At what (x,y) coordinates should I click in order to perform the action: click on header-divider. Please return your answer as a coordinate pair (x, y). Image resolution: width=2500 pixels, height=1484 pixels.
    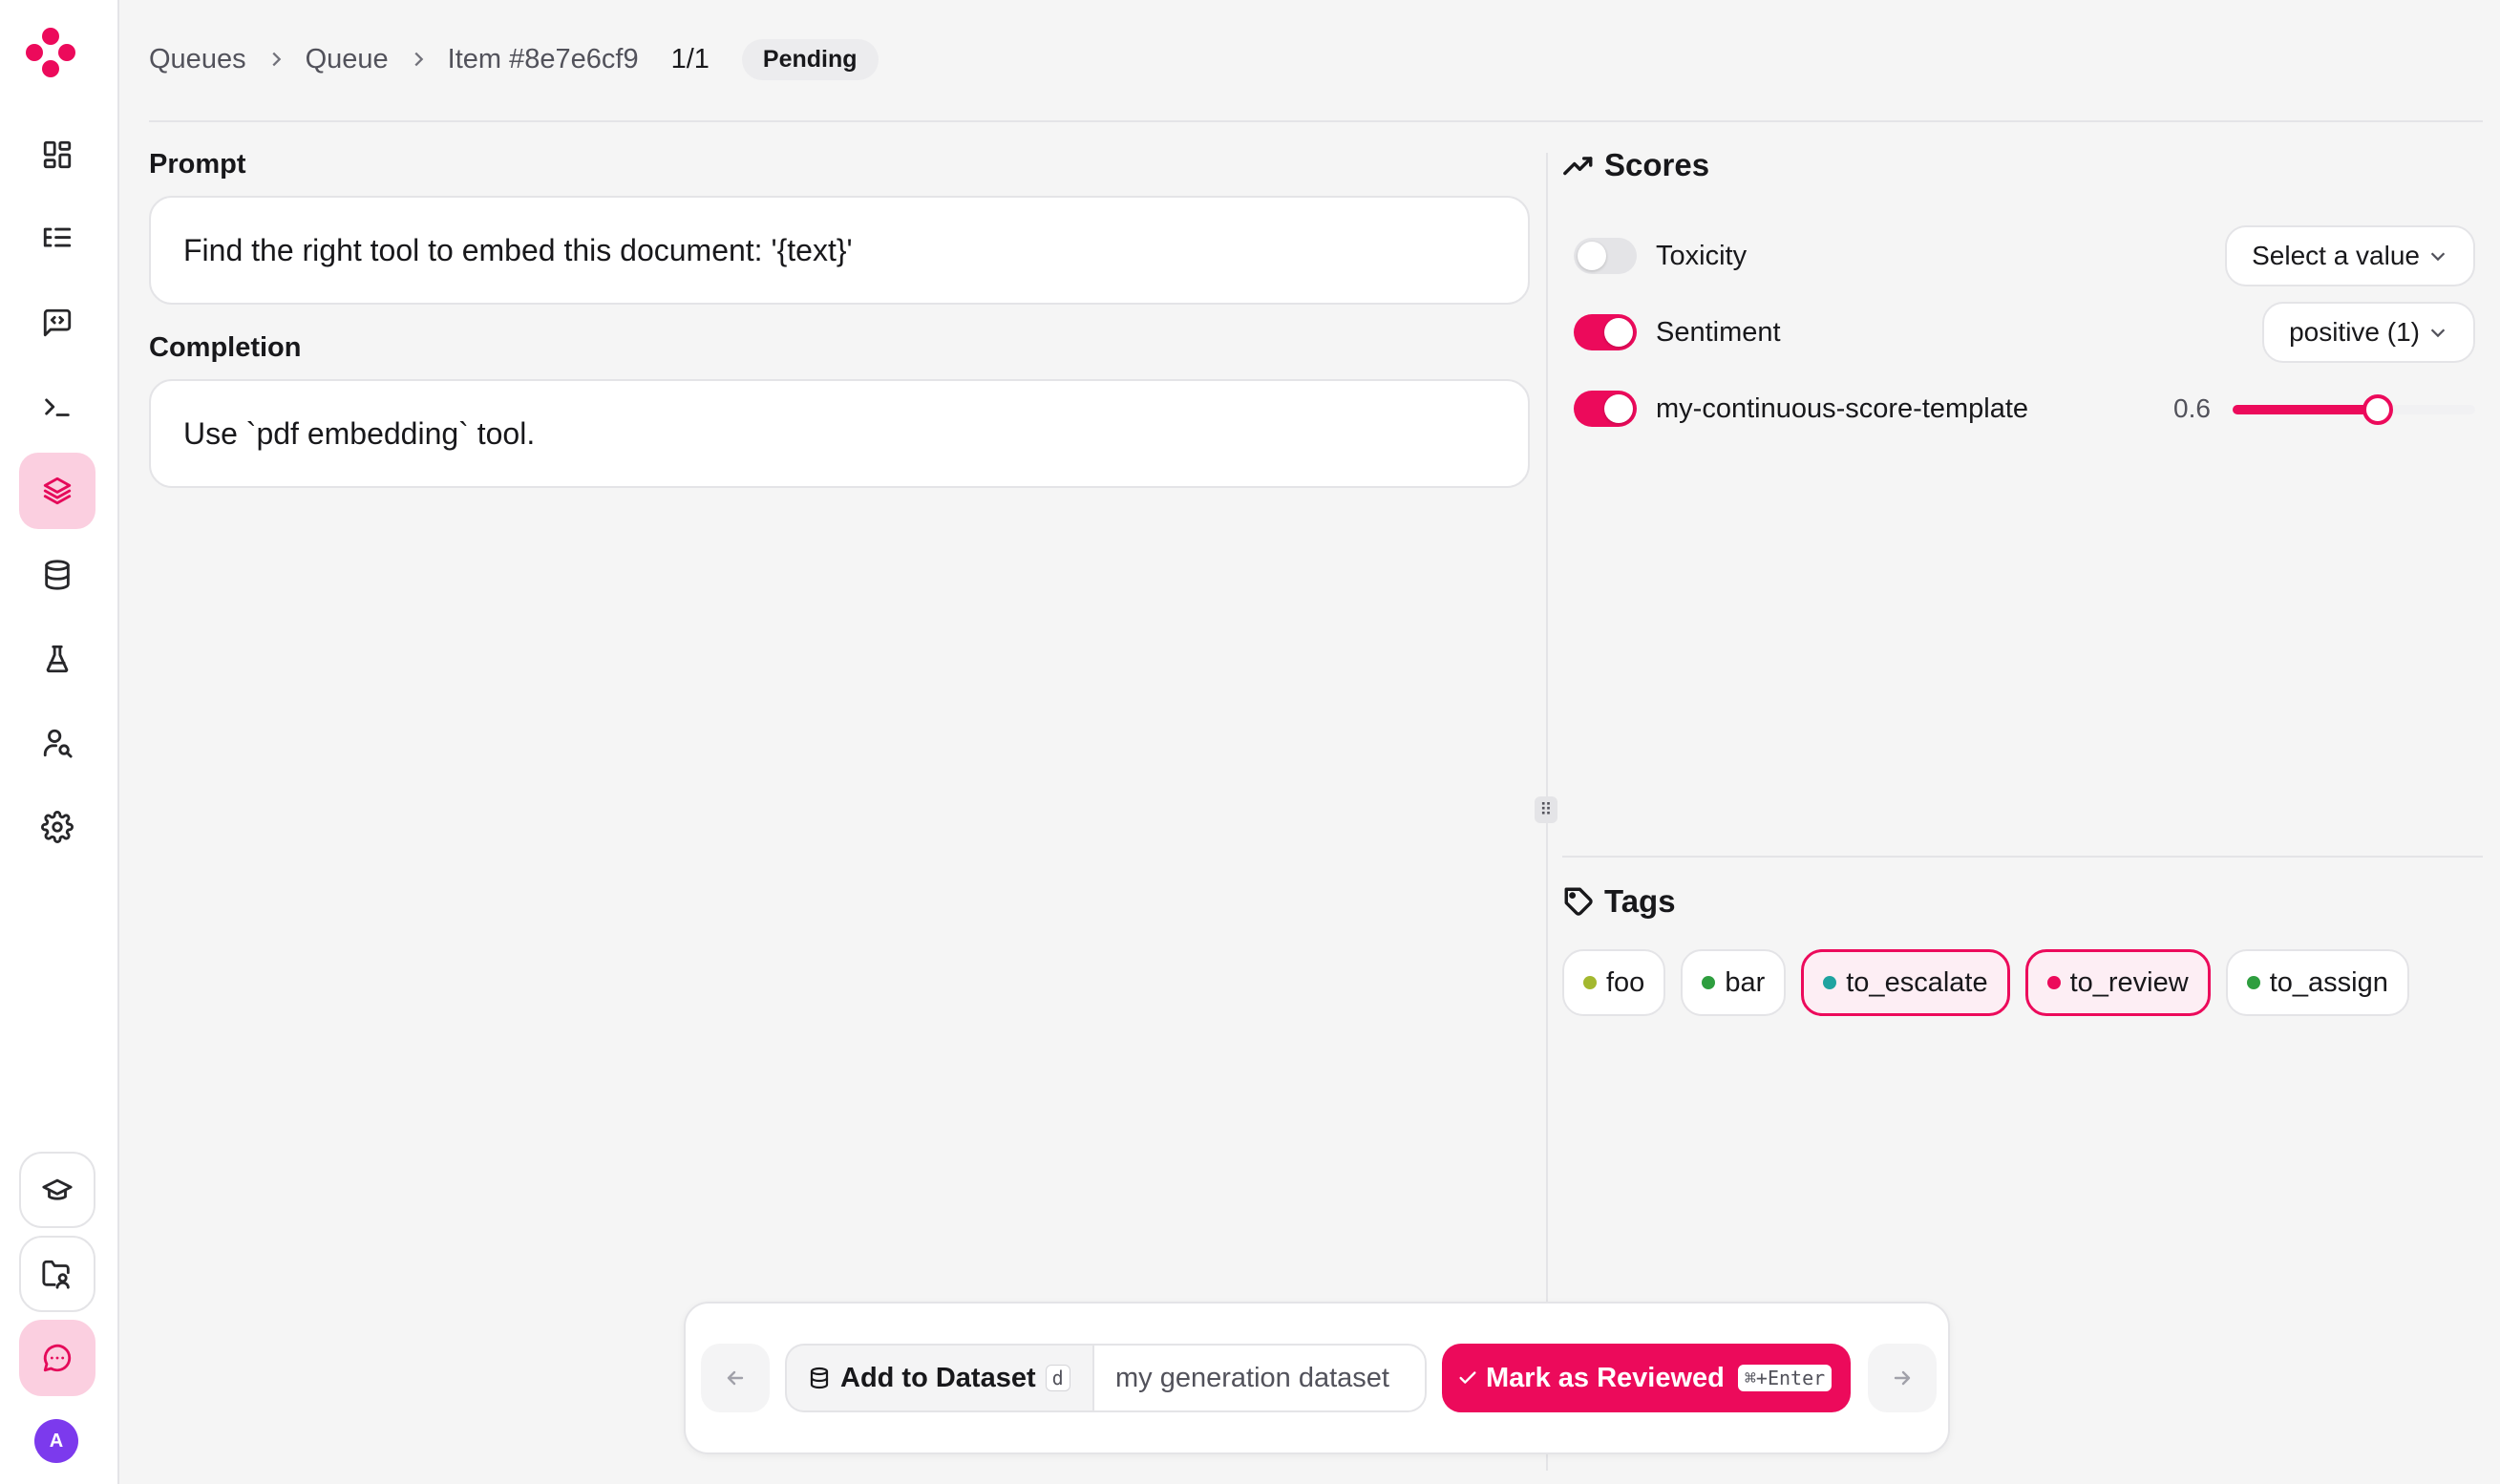
    Looking at the image, I should click on (1316, 121).